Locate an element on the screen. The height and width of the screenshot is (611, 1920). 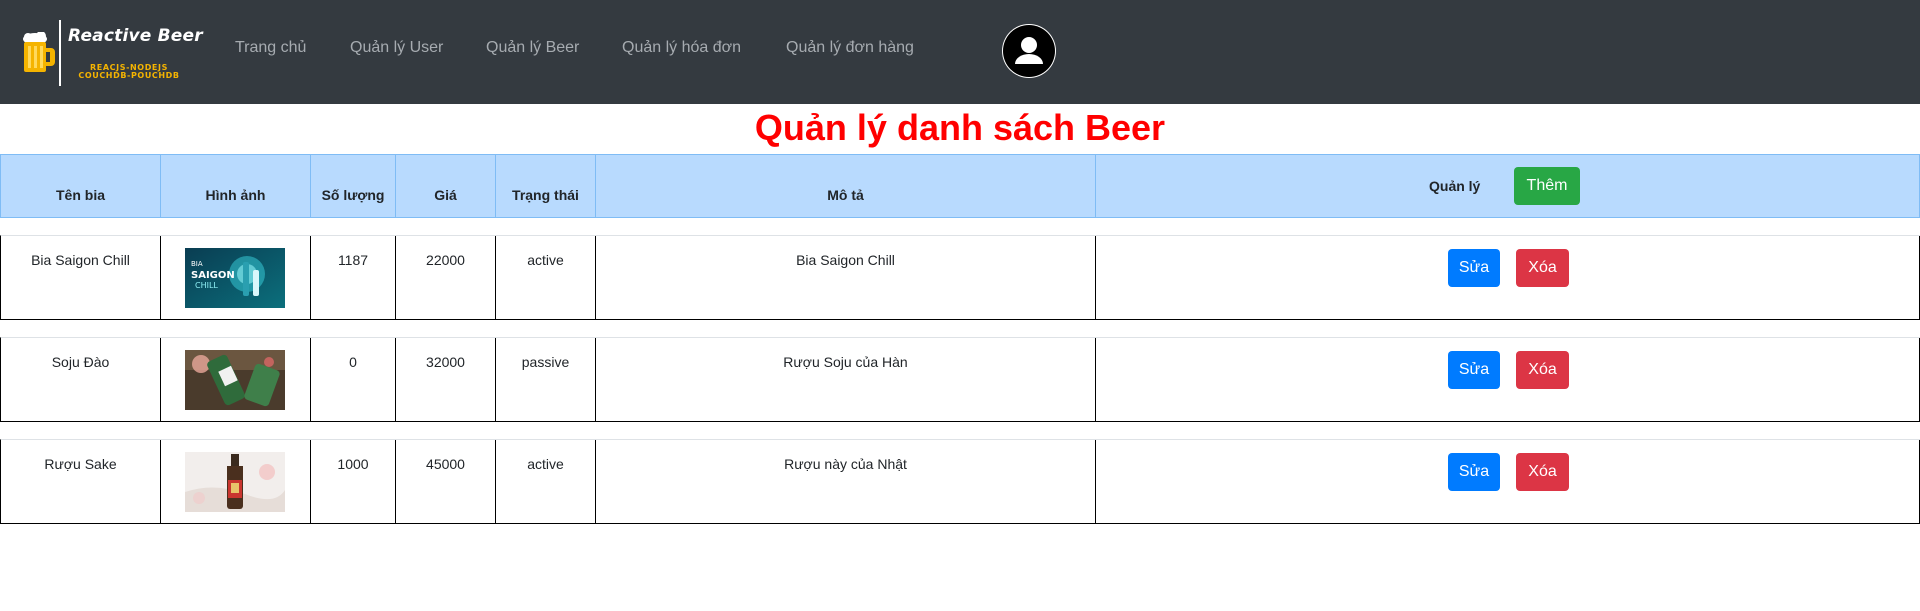
cell-price: 45000 is located at coordinates (446, 482).